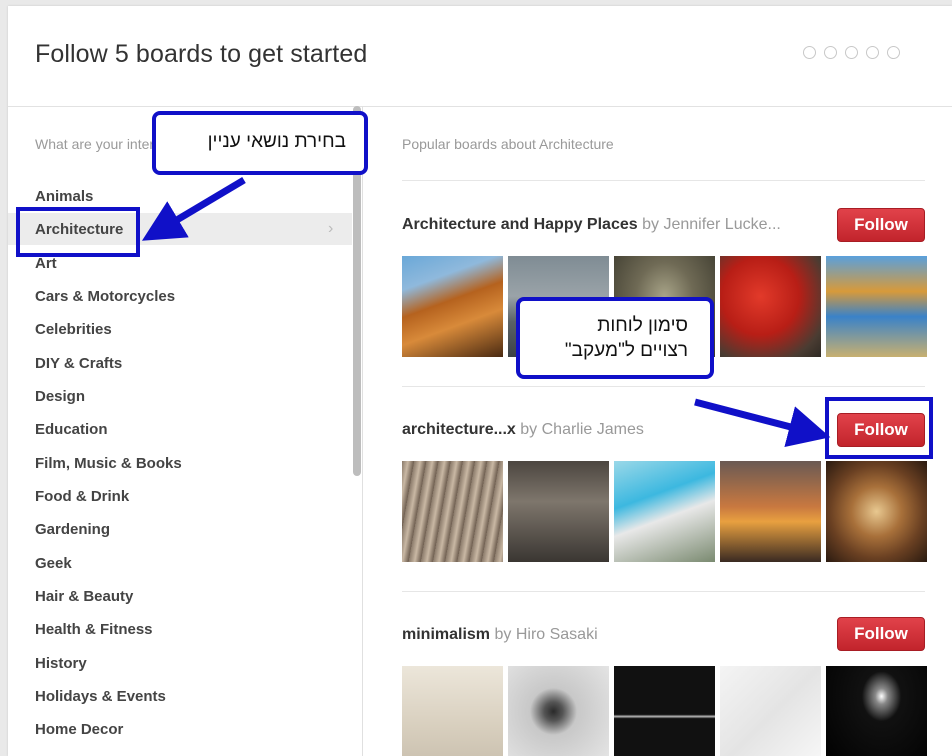 The width and height of the screenshot is (952, 756). I want to click on arrow-to-architecture, so click(193, 208).